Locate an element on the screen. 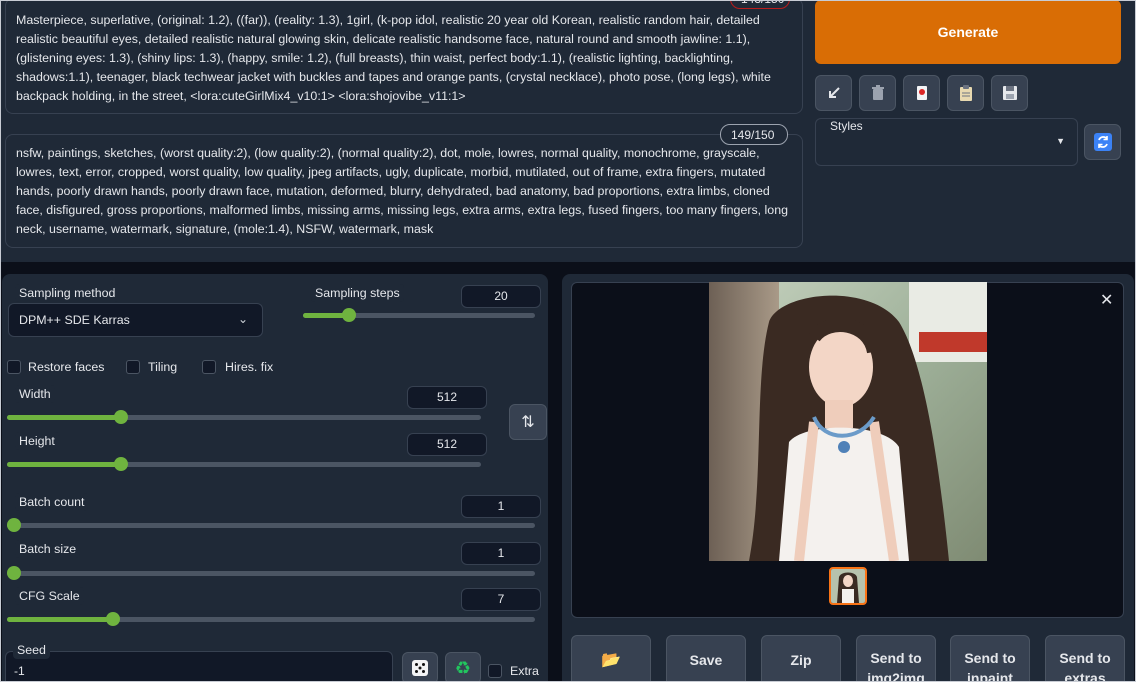 This screenshot has height=682, width=1136. batch-size-label: Batch size is located at coordinates (48, 549).